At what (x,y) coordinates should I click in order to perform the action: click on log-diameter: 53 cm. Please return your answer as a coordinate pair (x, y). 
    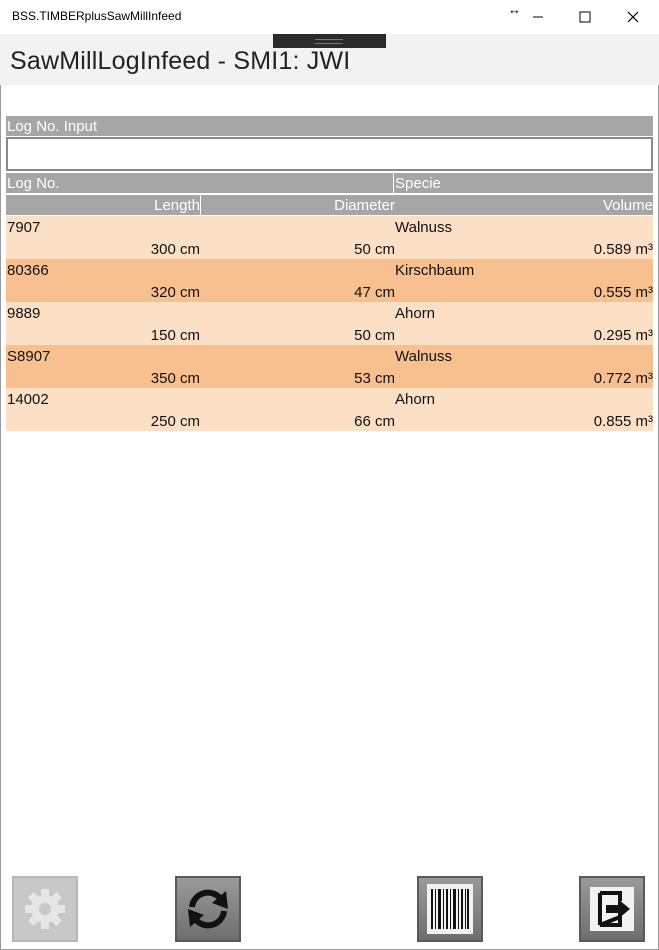
    Looking at the image, I should click on (374, 378).